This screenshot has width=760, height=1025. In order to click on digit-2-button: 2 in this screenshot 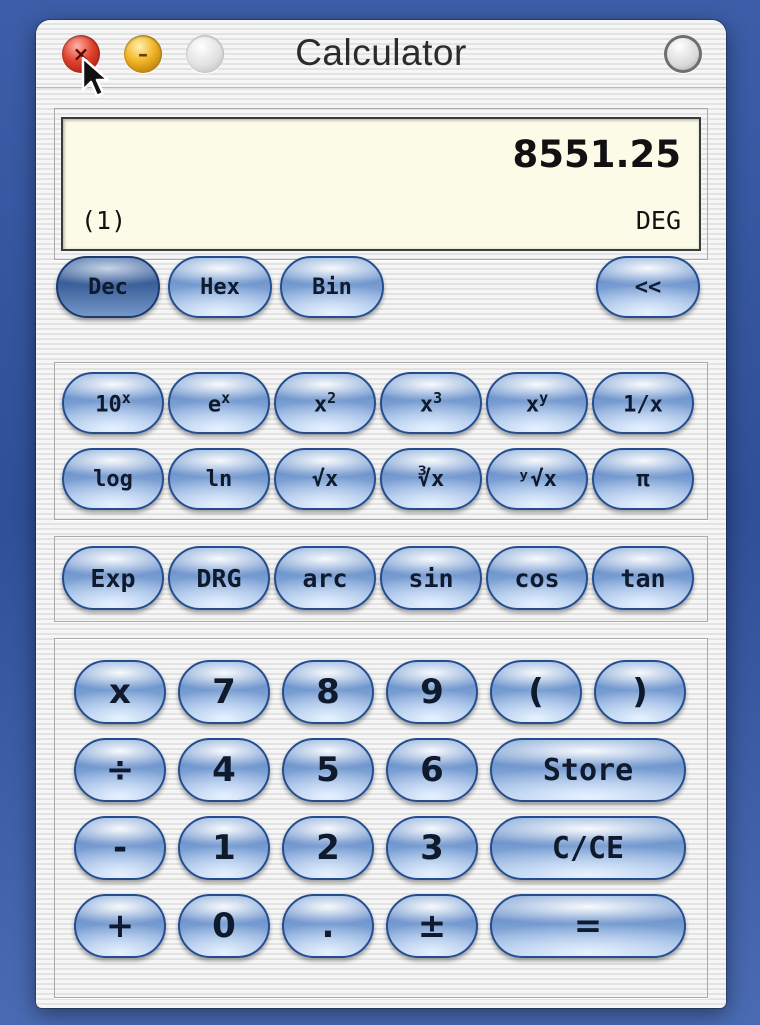, I will do `click(328, 848)`.